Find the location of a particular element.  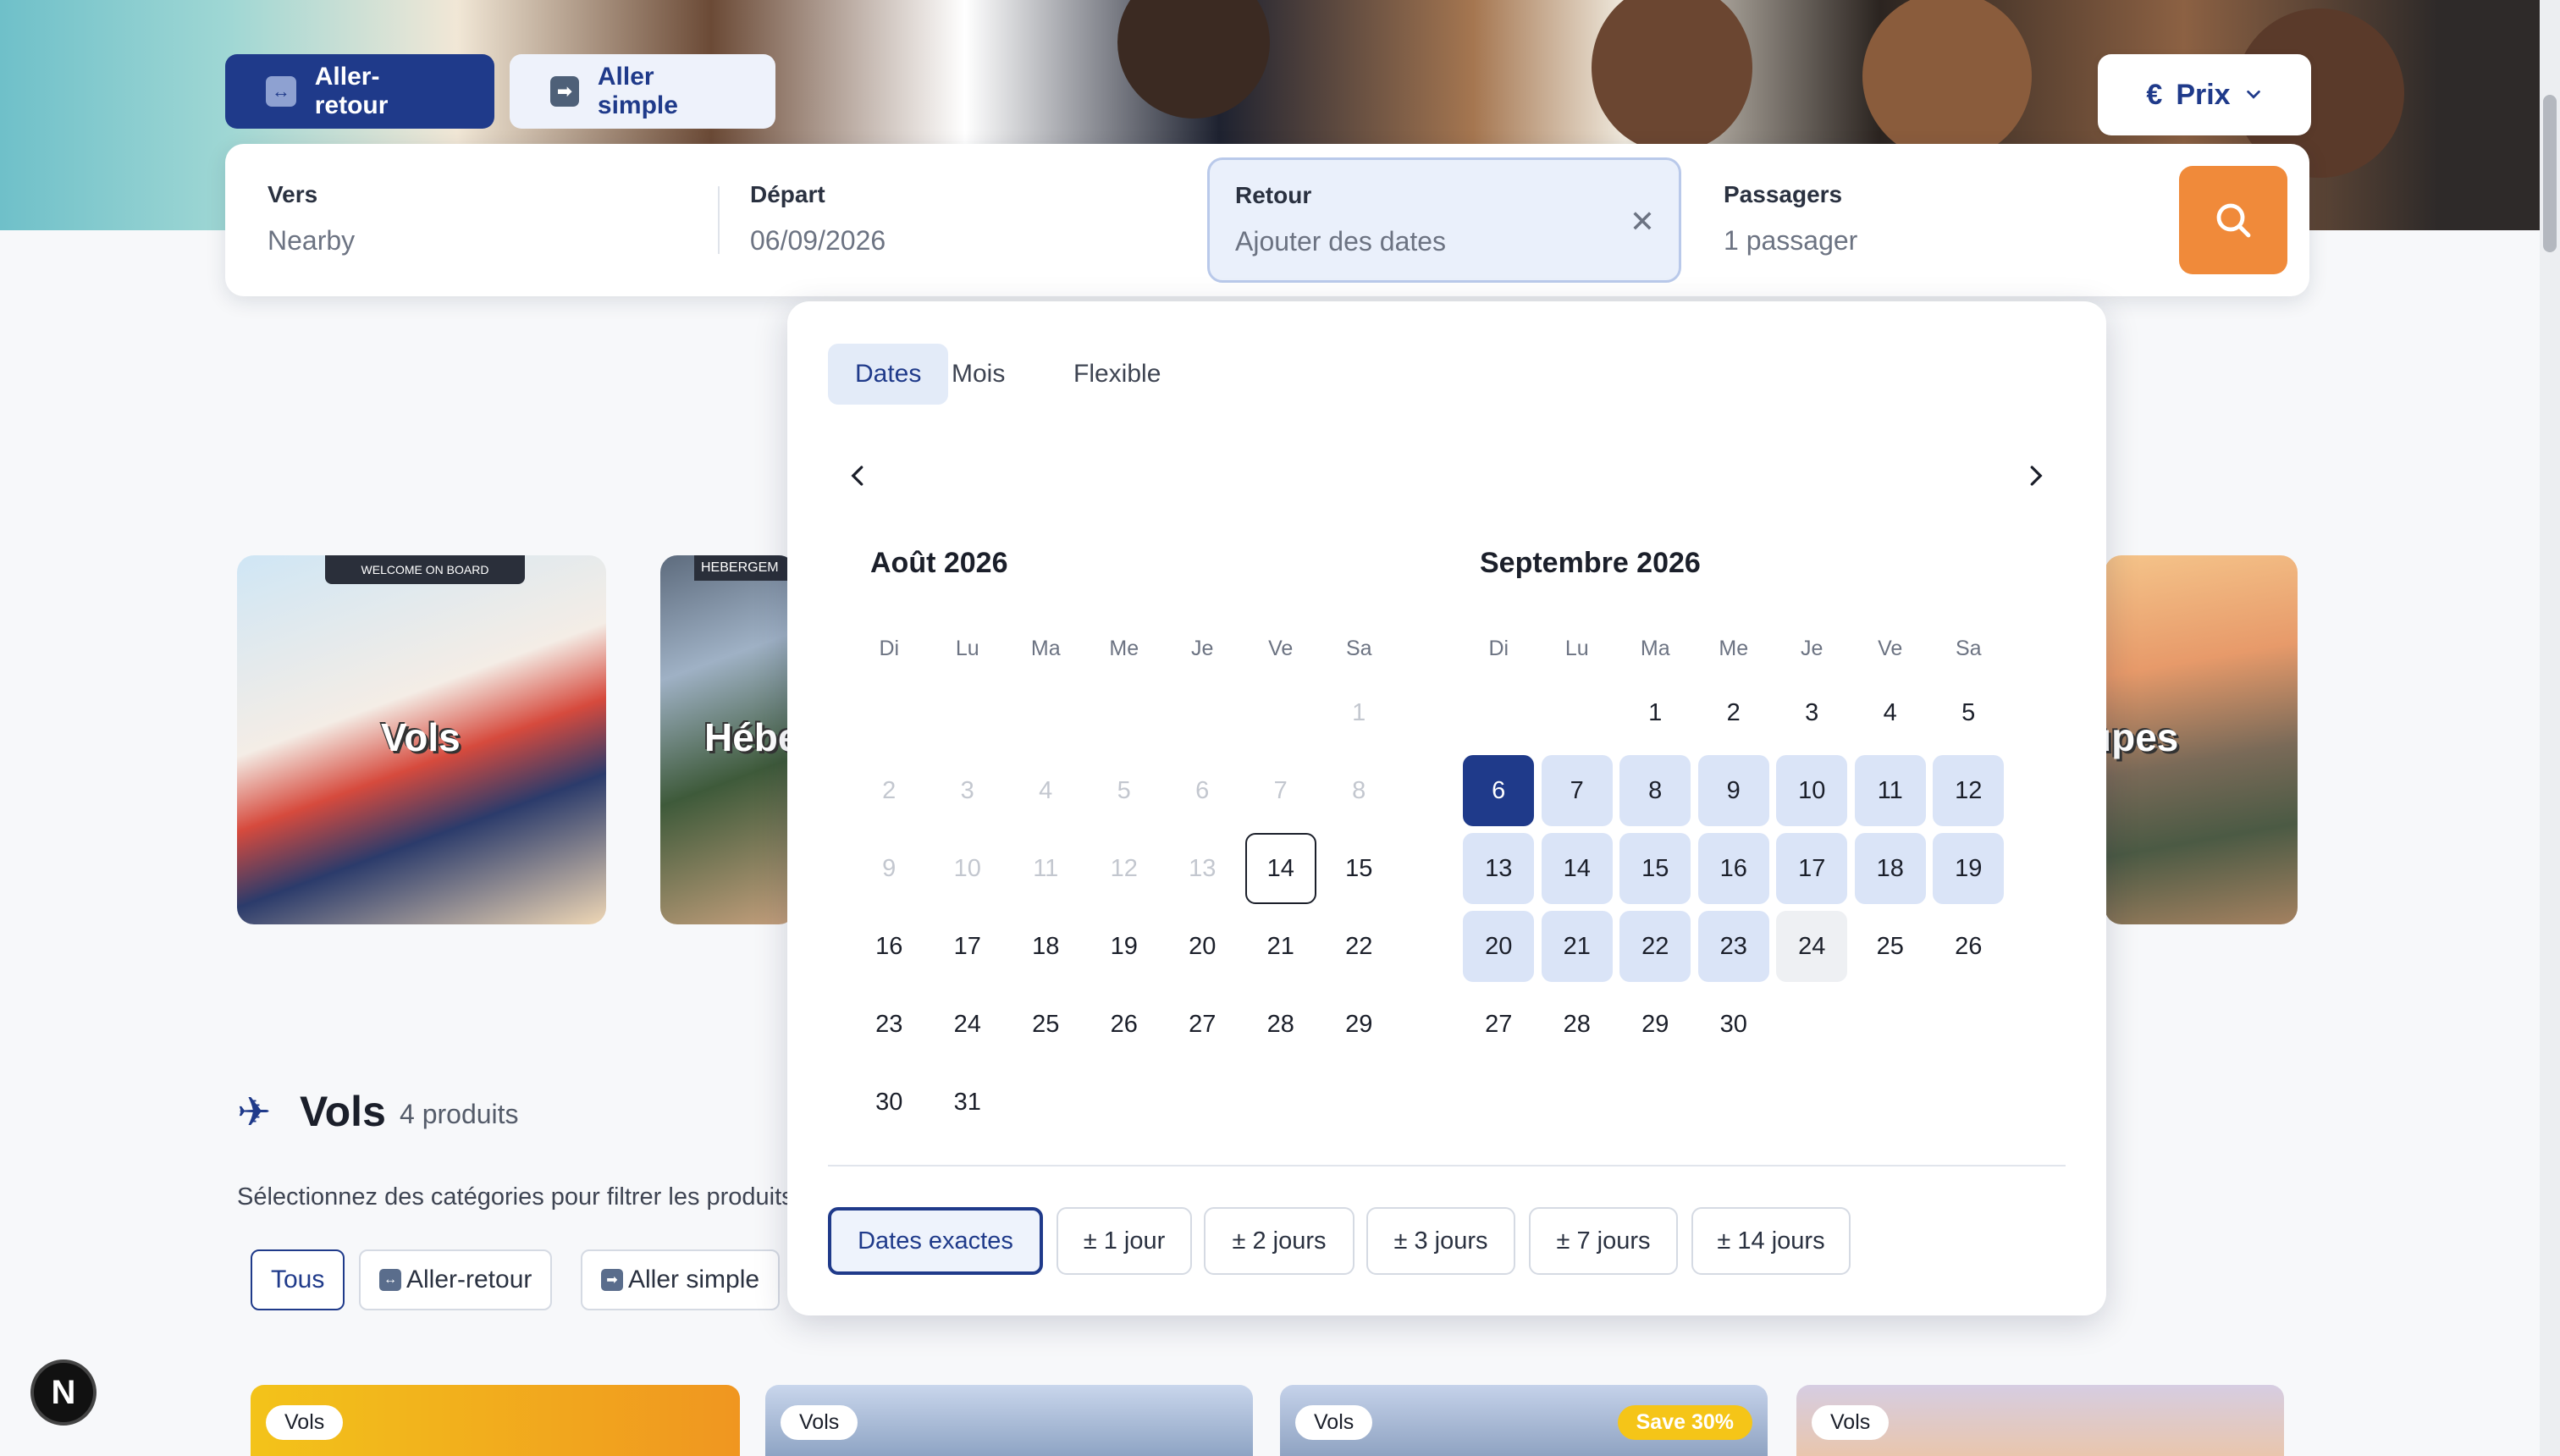

chip-label: Aller simple is located at coordinates (694, 1279).